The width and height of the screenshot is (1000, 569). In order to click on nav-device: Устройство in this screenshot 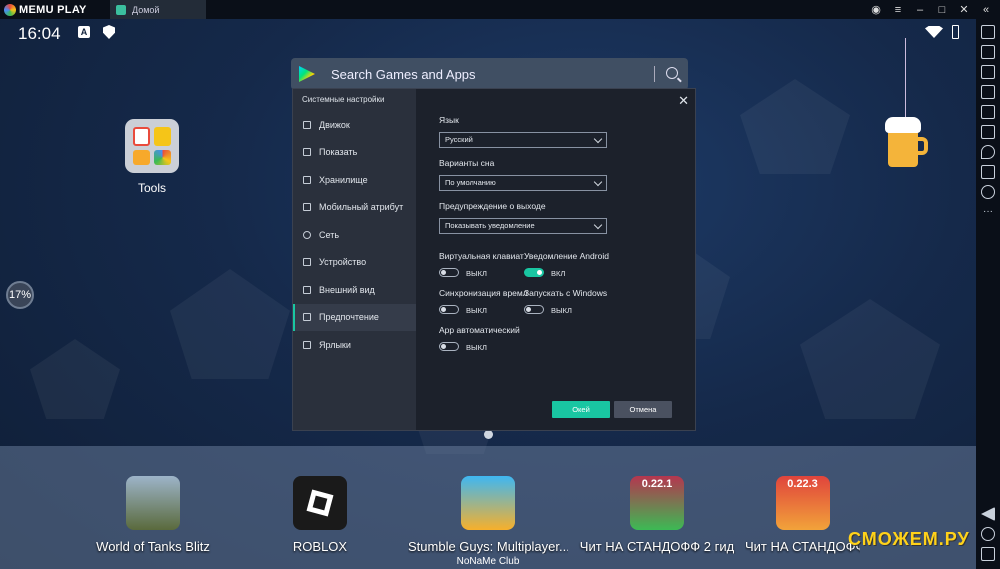, I will do `click(354, 263)`.